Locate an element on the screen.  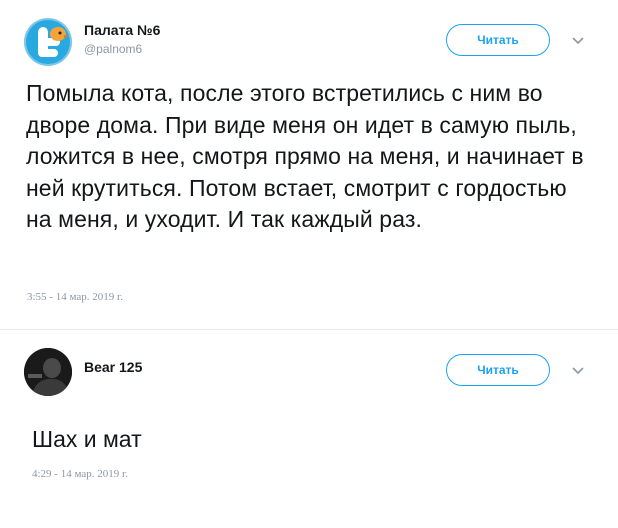
author-name: Bear 125 is located at coordinates (113, 367).